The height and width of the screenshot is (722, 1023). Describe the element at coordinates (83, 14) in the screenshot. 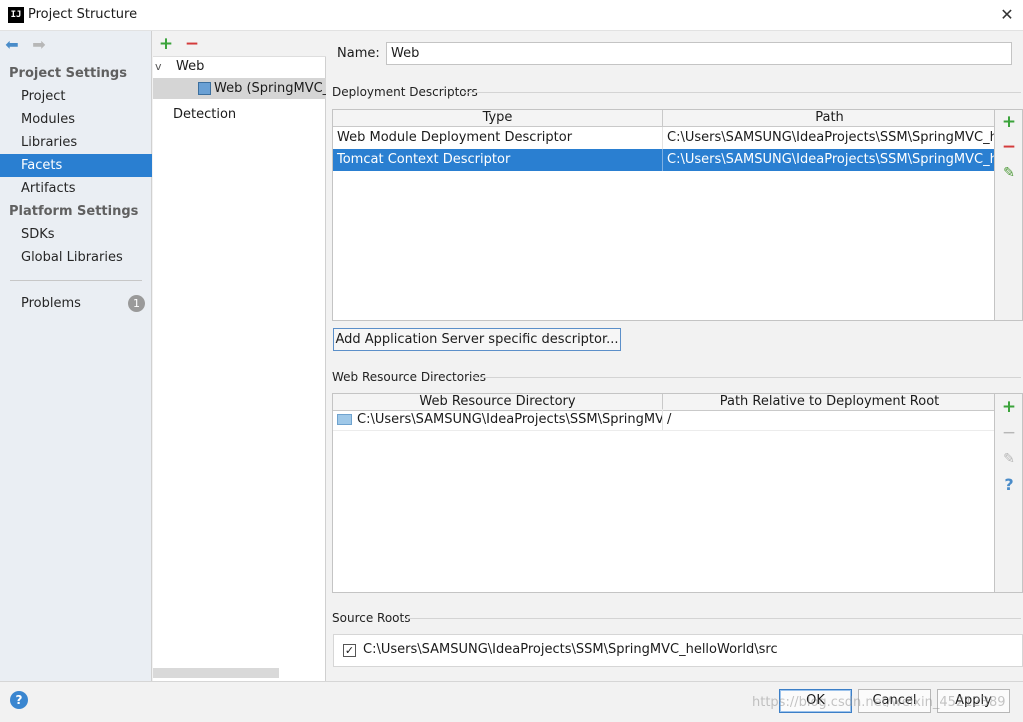

I see `window-title: Project Structure` at that location.